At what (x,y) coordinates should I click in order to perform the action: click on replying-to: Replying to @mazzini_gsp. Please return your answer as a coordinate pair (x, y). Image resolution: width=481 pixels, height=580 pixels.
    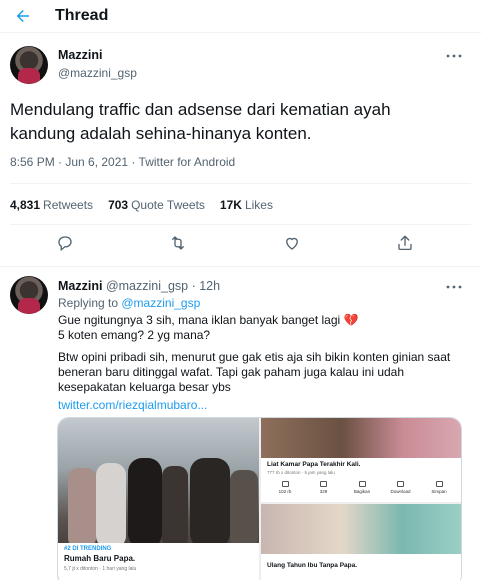
    Looking at the image, I should click on (129, 303).